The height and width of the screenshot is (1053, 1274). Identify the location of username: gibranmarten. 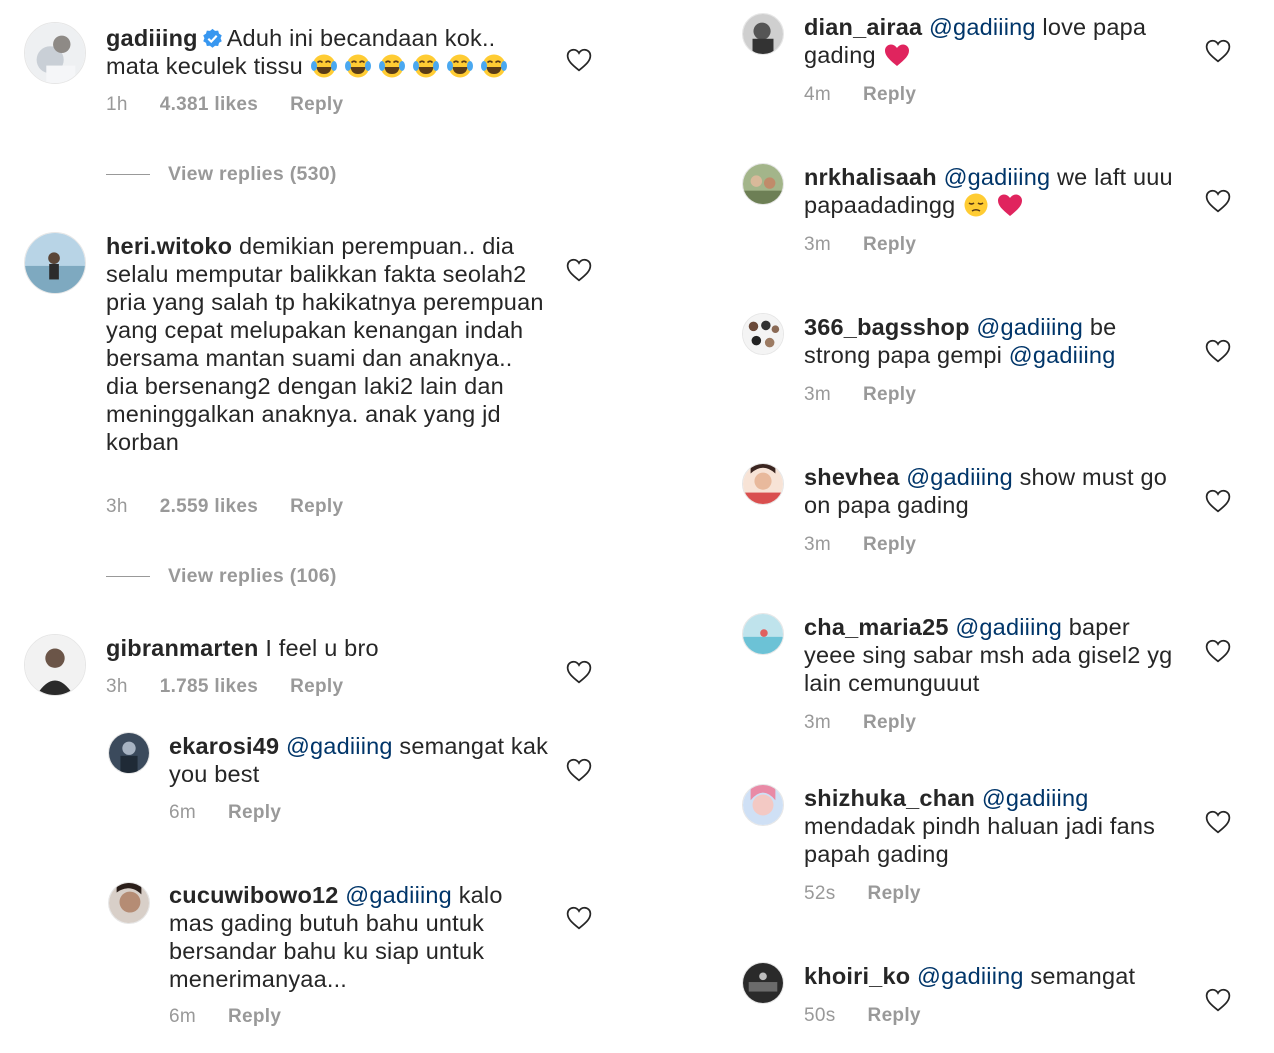
(182, 648).